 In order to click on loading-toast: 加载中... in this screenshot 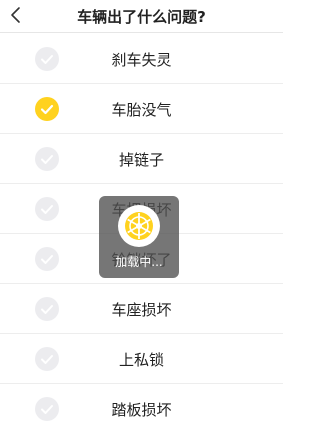, I will do `click(139, 237)`.